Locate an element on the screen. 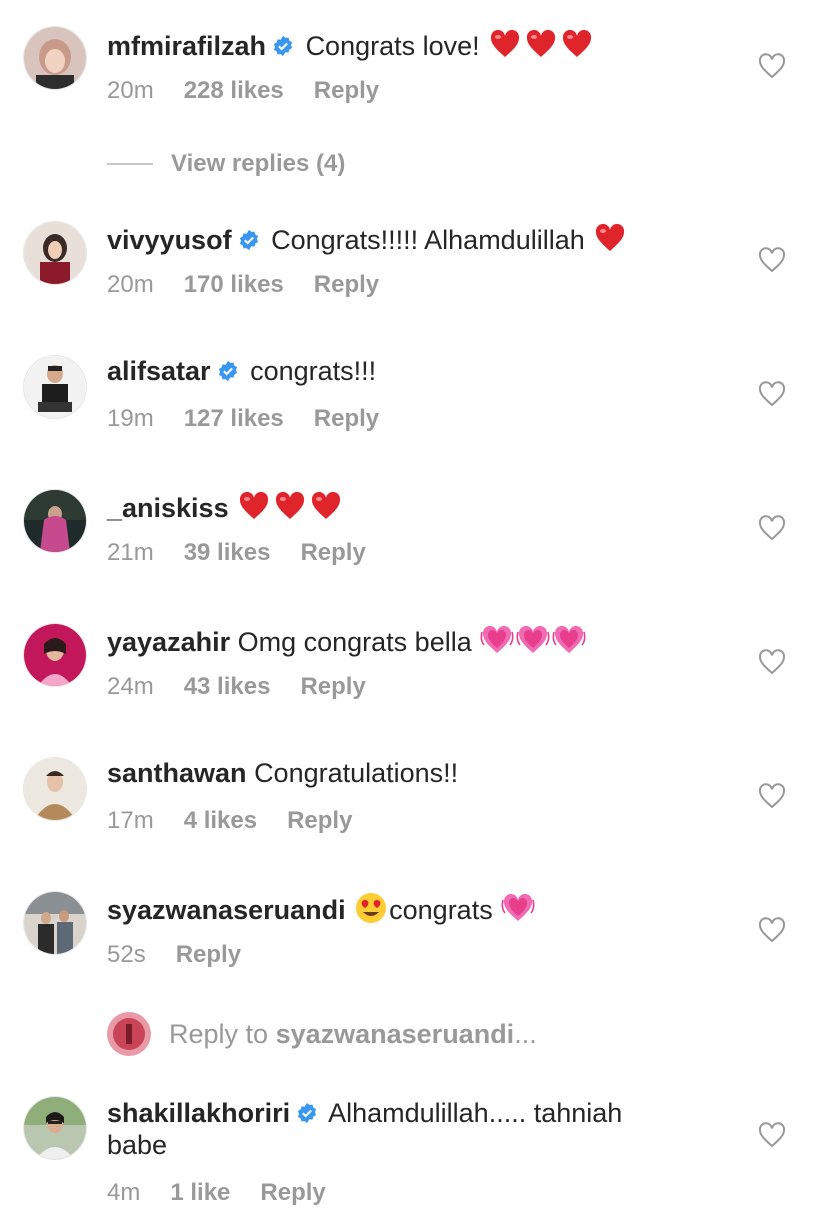 Image resolution: width=828 pixels, height=1231 pixels. current-user-avatar is located at coordinates (129, 1034).